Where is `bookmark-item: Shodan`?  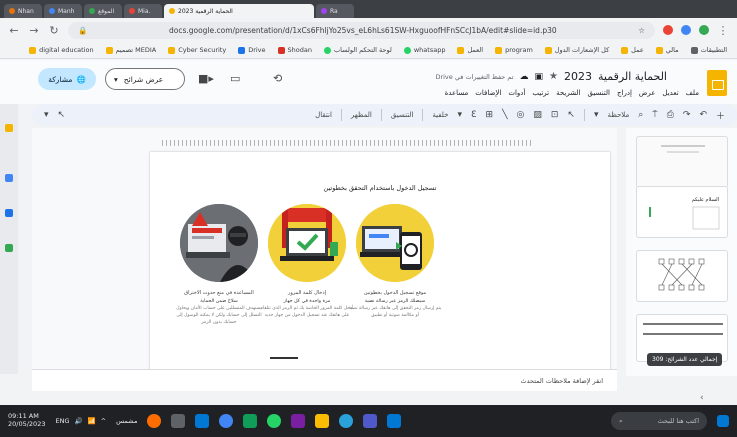 bookmark-item: Shodan is located at coordinates (294, 50).